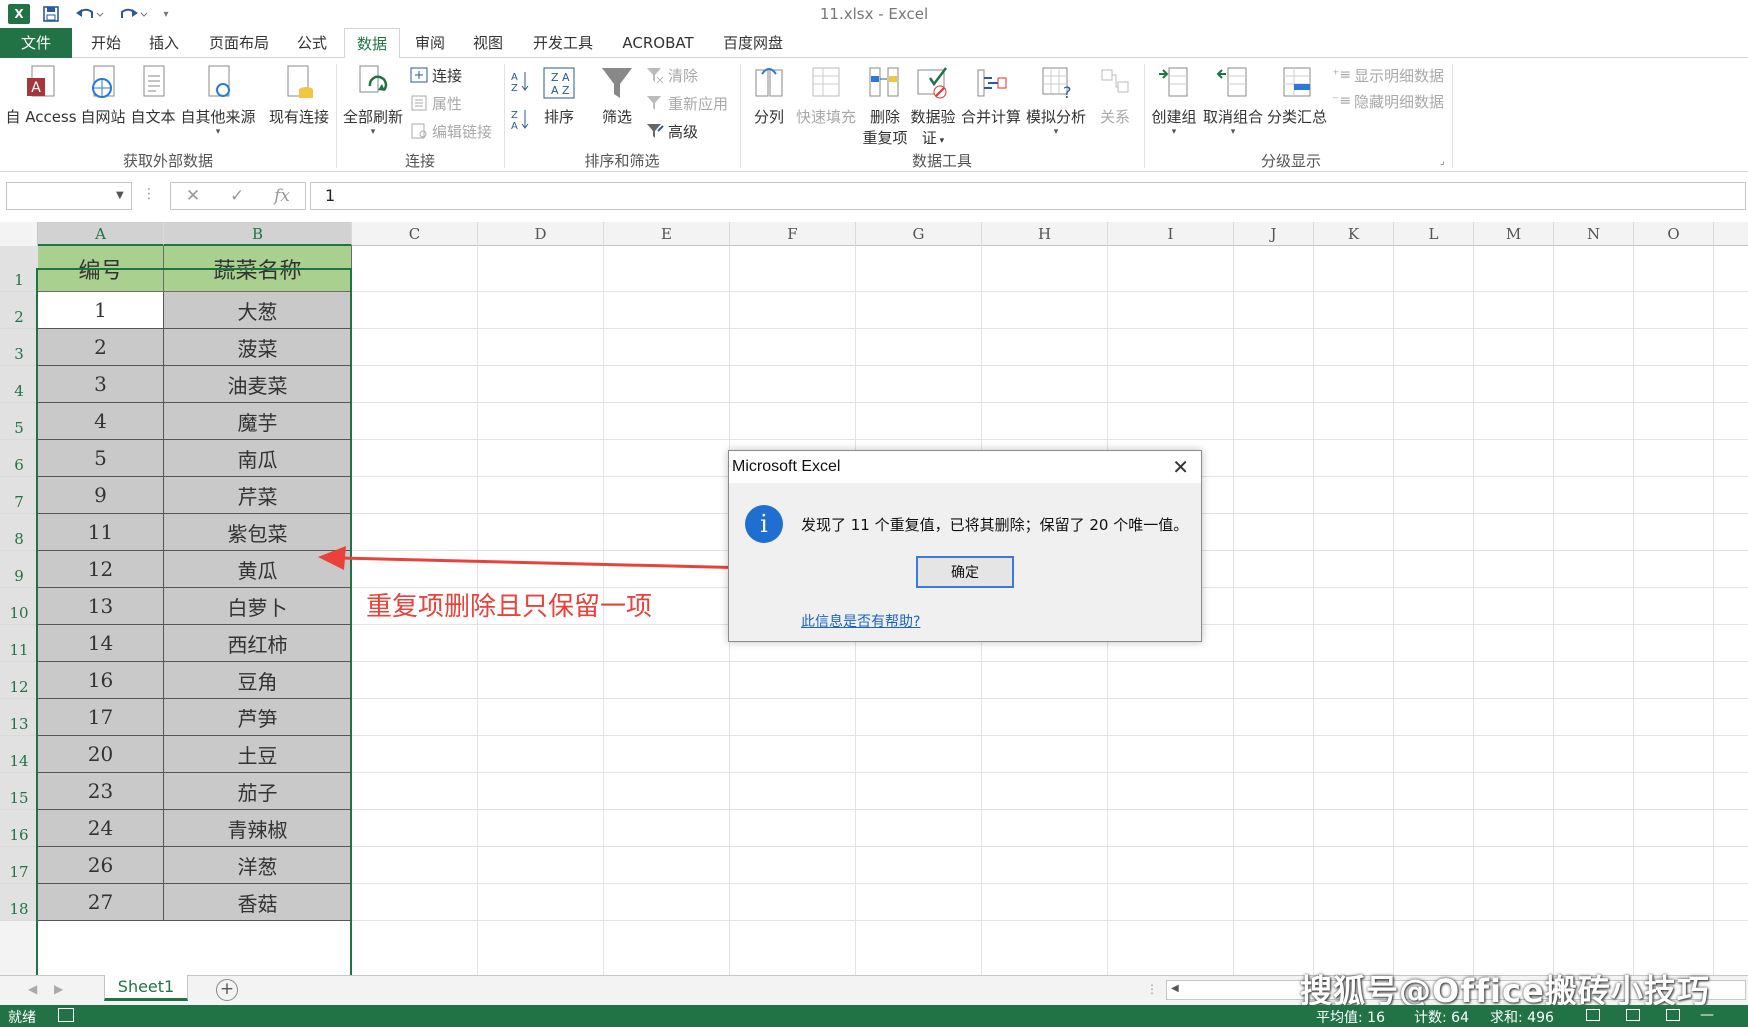 Image resolution: width=1748 pixels, height=1027 pixels. What do you see at coordinates (430, 43) in the screenshot?
I see `tab-review: 审阅` at bounding box center [430, 43].